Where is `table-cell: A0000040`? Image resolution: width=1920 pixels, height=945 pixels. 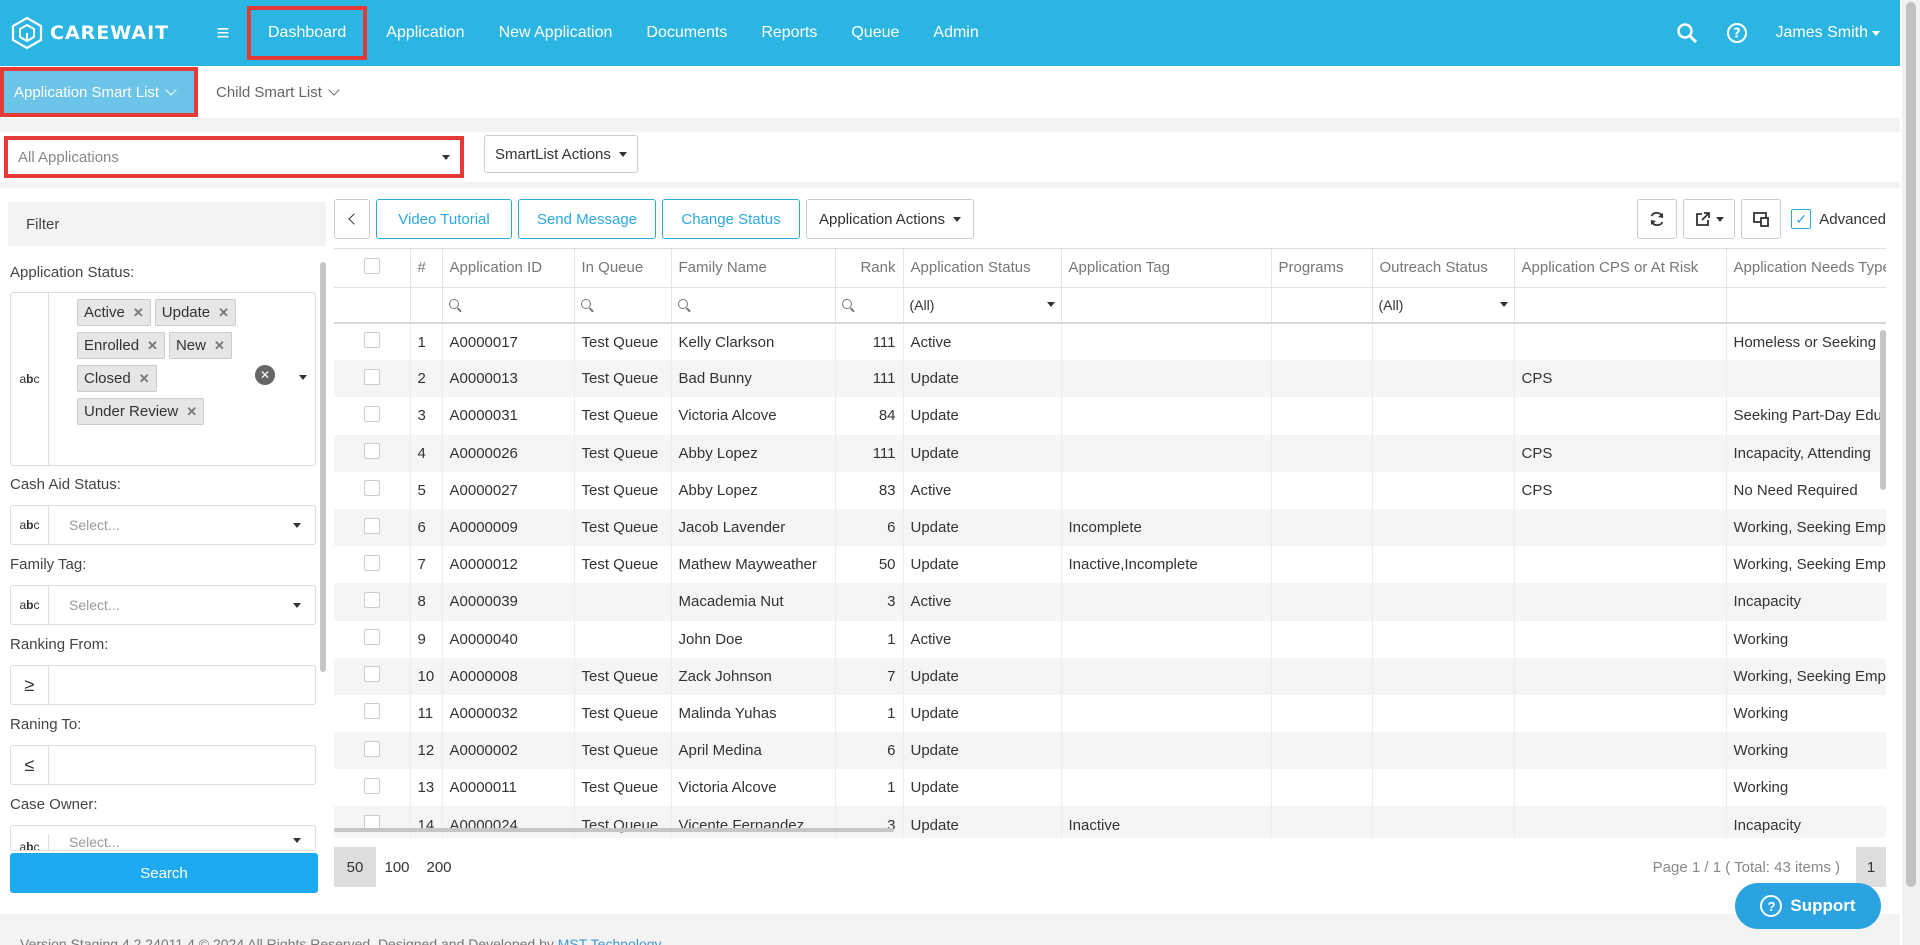
table-cell: A0000040 is located at coordinates (508, 639).